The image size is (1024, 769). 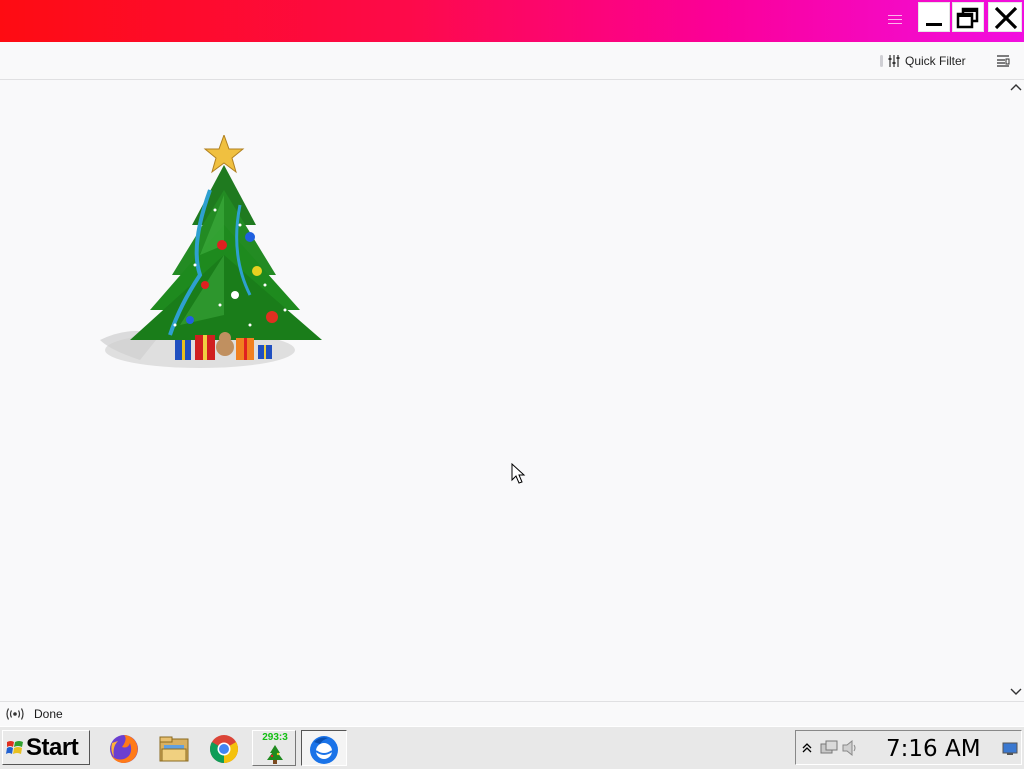 I want to click on file-manager-taskbar-button, so click(x=174, y=748).